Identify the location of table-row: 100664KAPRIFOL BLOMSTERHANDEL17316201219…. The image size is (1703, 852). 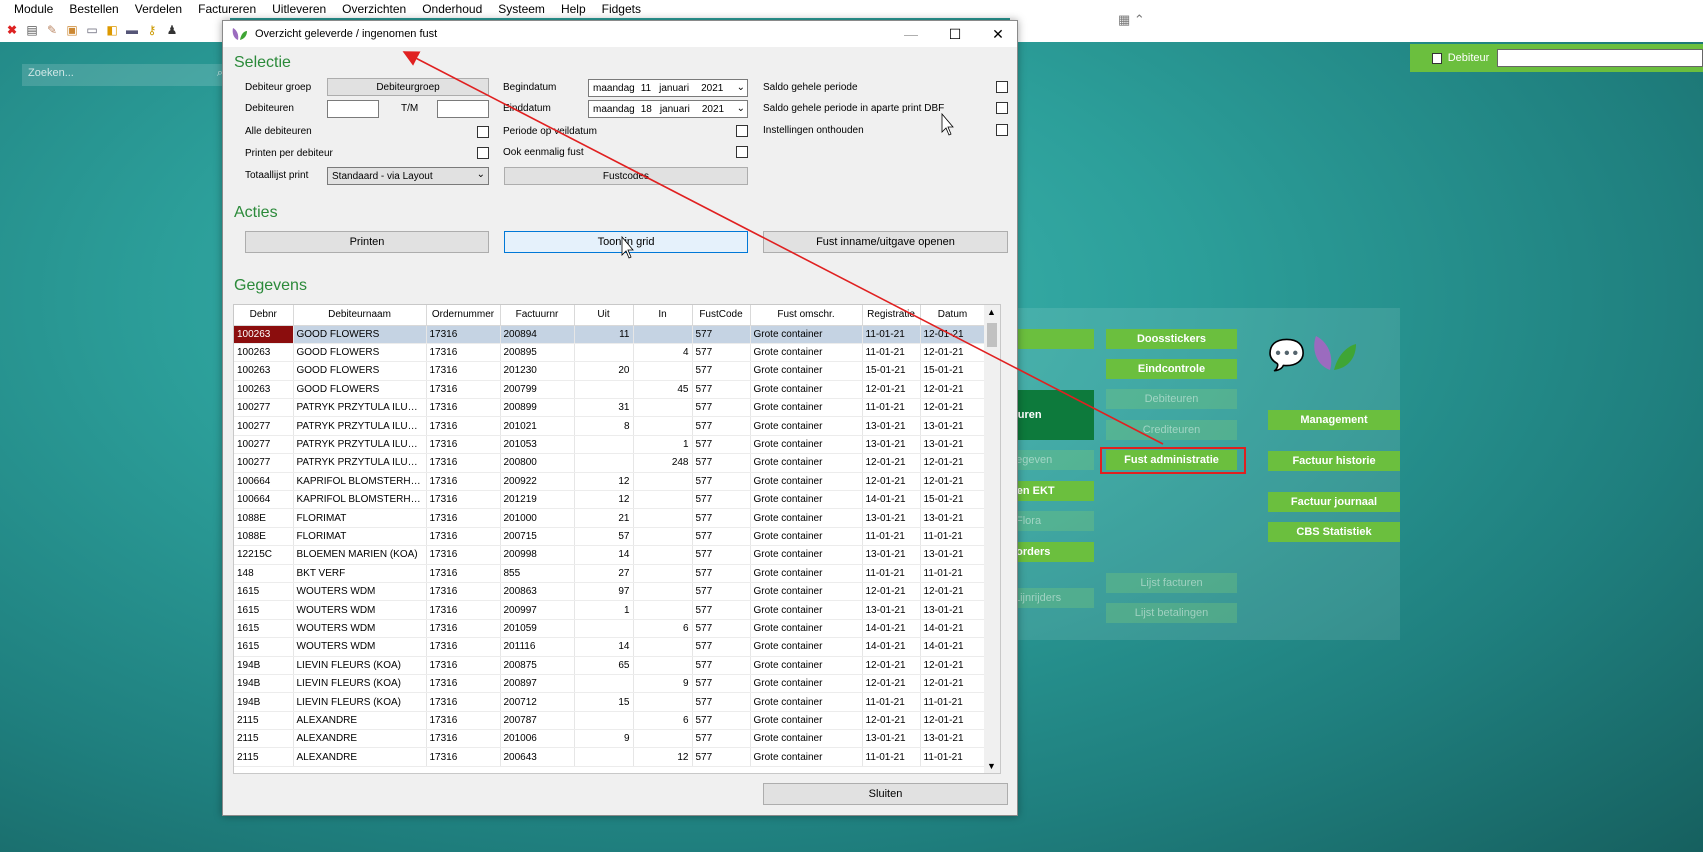
(610, 500).